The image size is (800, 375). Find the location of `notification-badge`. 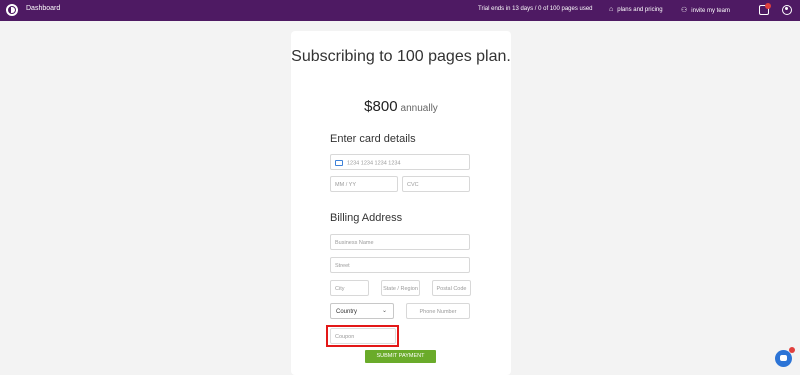

notification-badge is located at coordinates (768, 6).